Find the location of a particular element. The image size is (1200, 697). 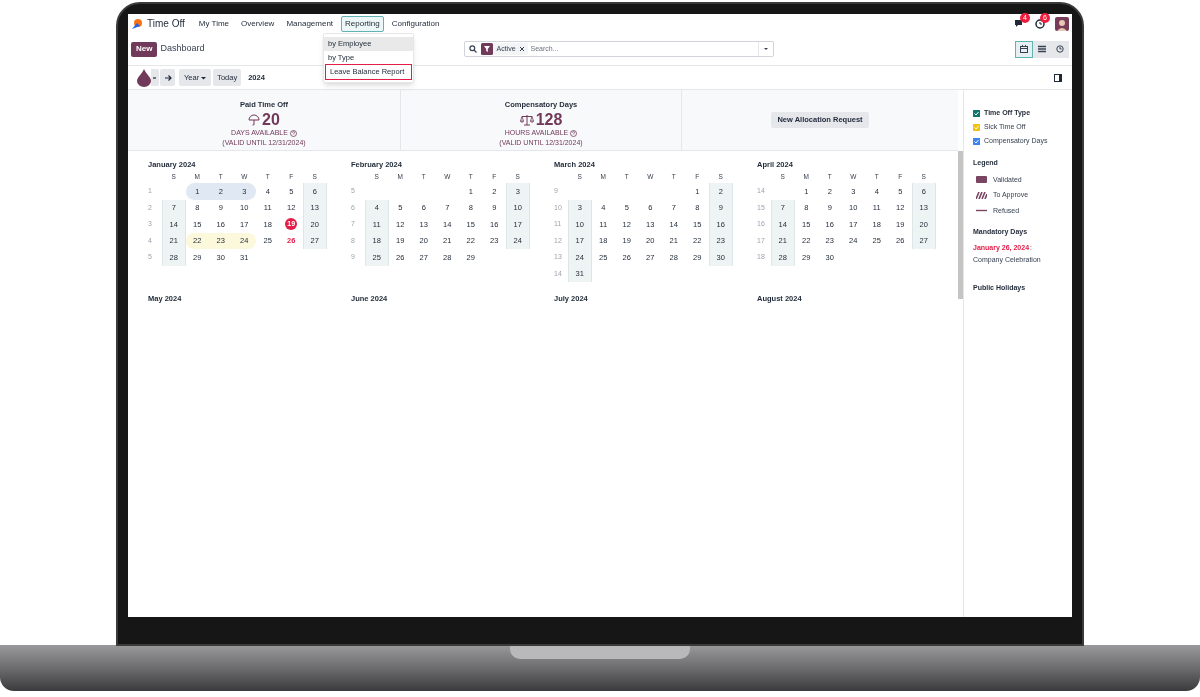

menu-tab: Reporting is located at coordinates (362, 23).